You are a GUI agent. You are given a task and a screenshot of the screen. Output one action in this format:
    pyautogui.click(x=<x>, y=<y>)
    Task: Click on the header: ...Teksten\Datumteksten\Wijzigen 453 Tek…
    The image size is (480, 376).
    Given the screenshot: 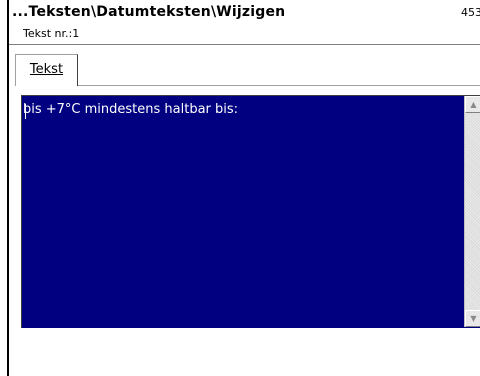 What is the action you would take?
    pyautogui.click(x=244, y=22)
    